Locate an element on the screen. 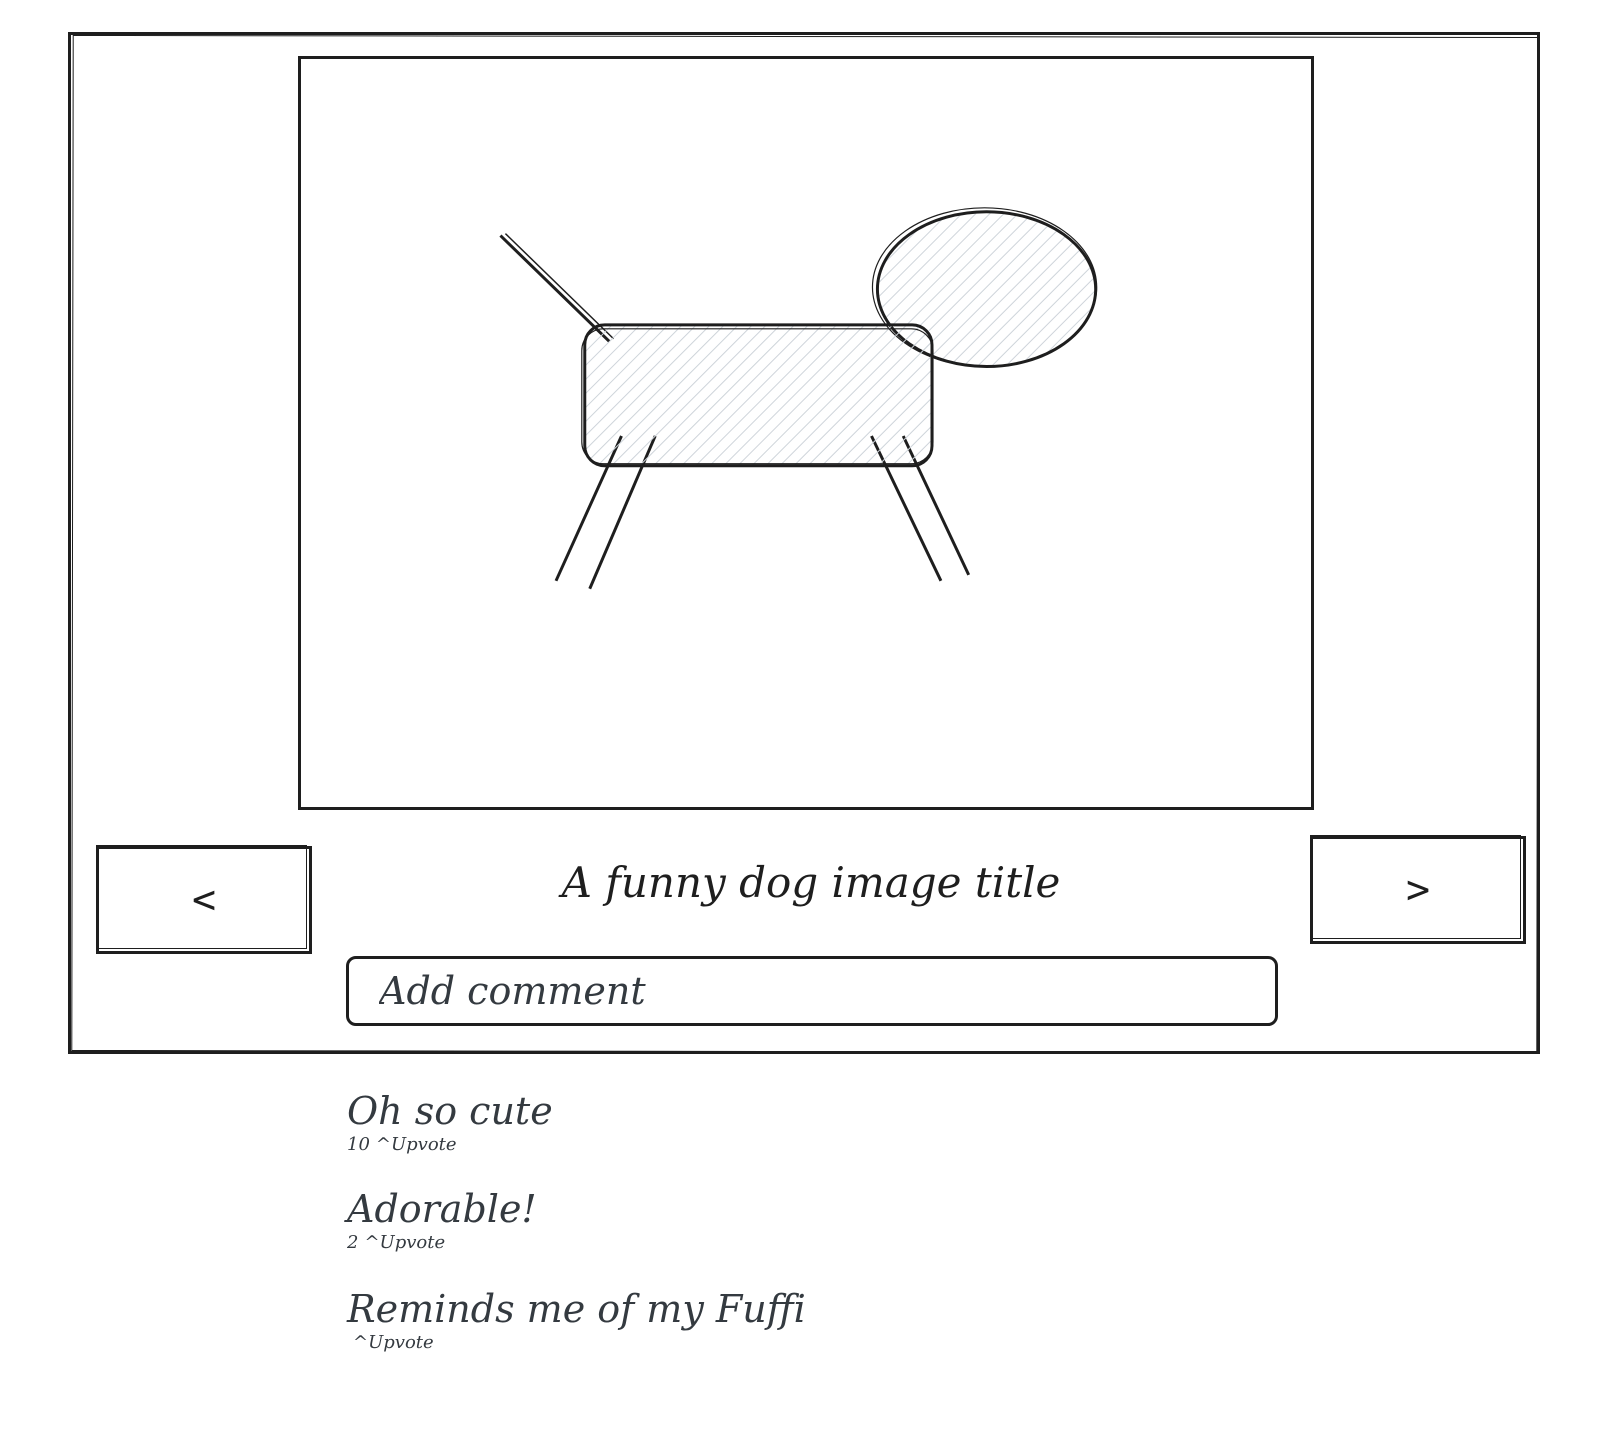 This screenshot has width=1598, height=1446. prev-image-button: < is located at coordinates (204, 899).